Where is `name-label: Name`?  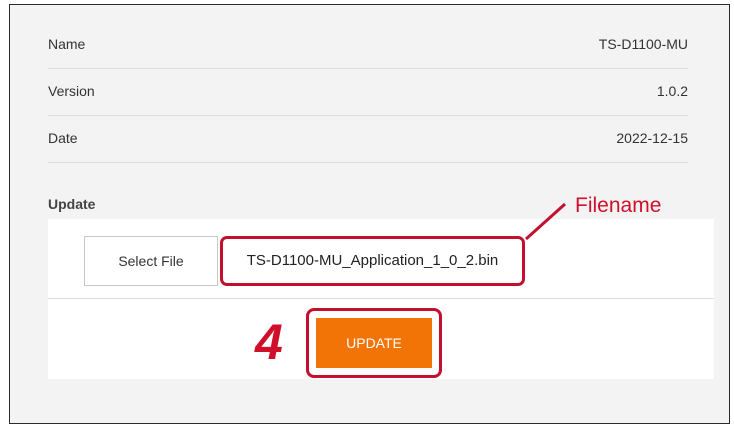 name-label: Name is located at coordinates (67, 44).